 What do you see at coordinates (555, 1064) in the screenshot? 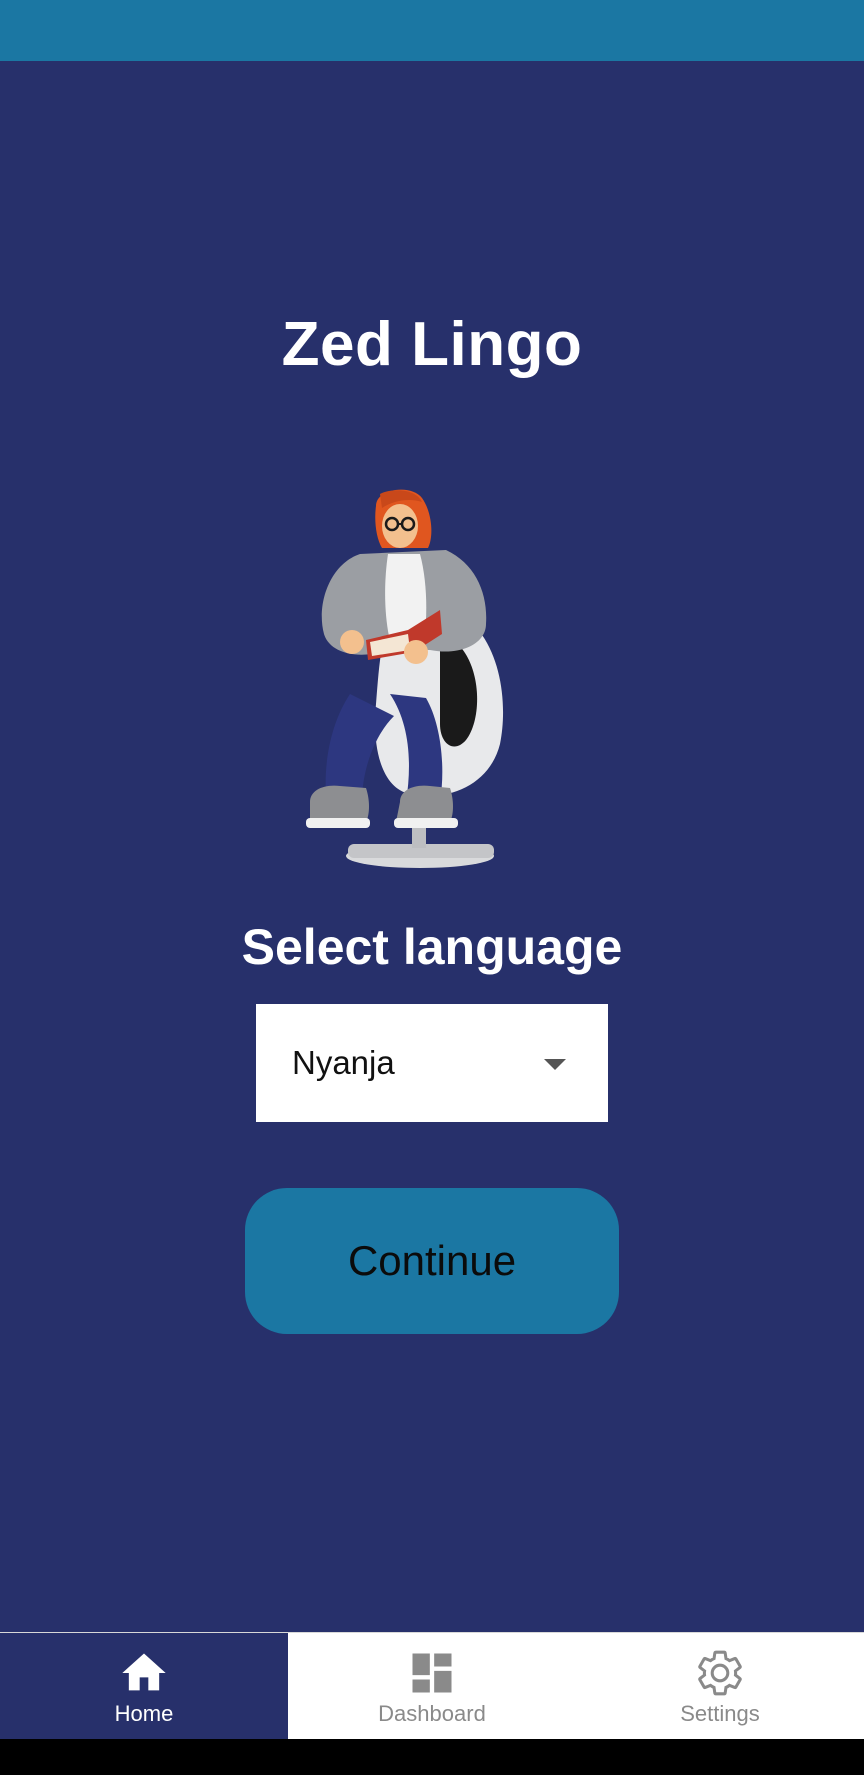
I see `chevron-down-icon` at bounding box center [555, 1064].